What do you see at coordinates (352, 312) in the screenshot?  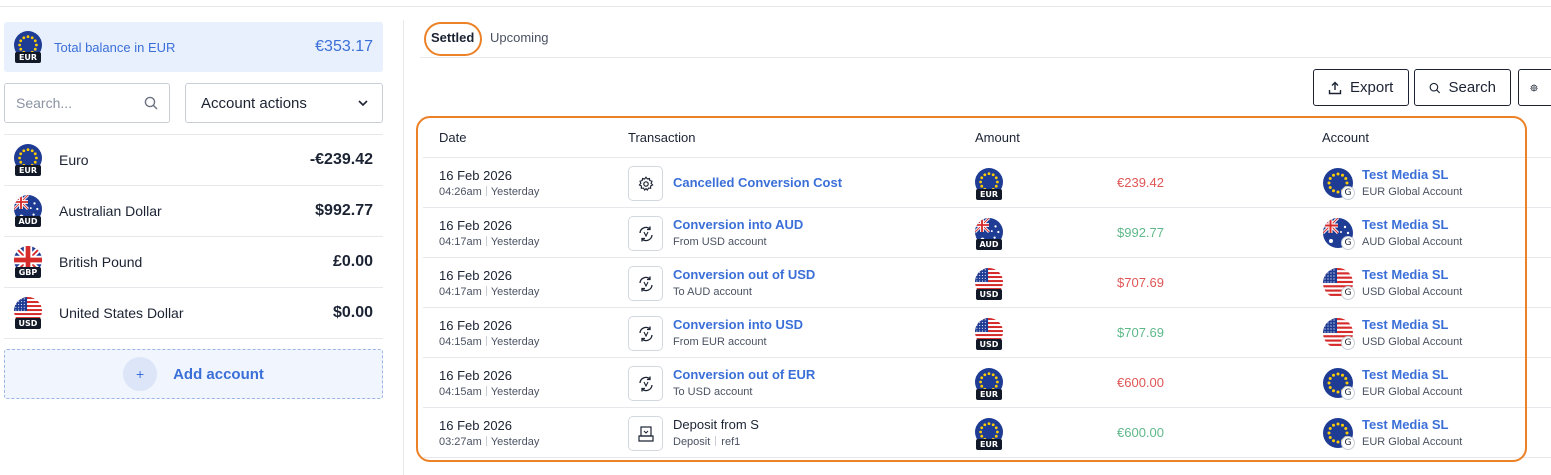 I see `account-balance: $0.00` at bounding box center [352, 312].